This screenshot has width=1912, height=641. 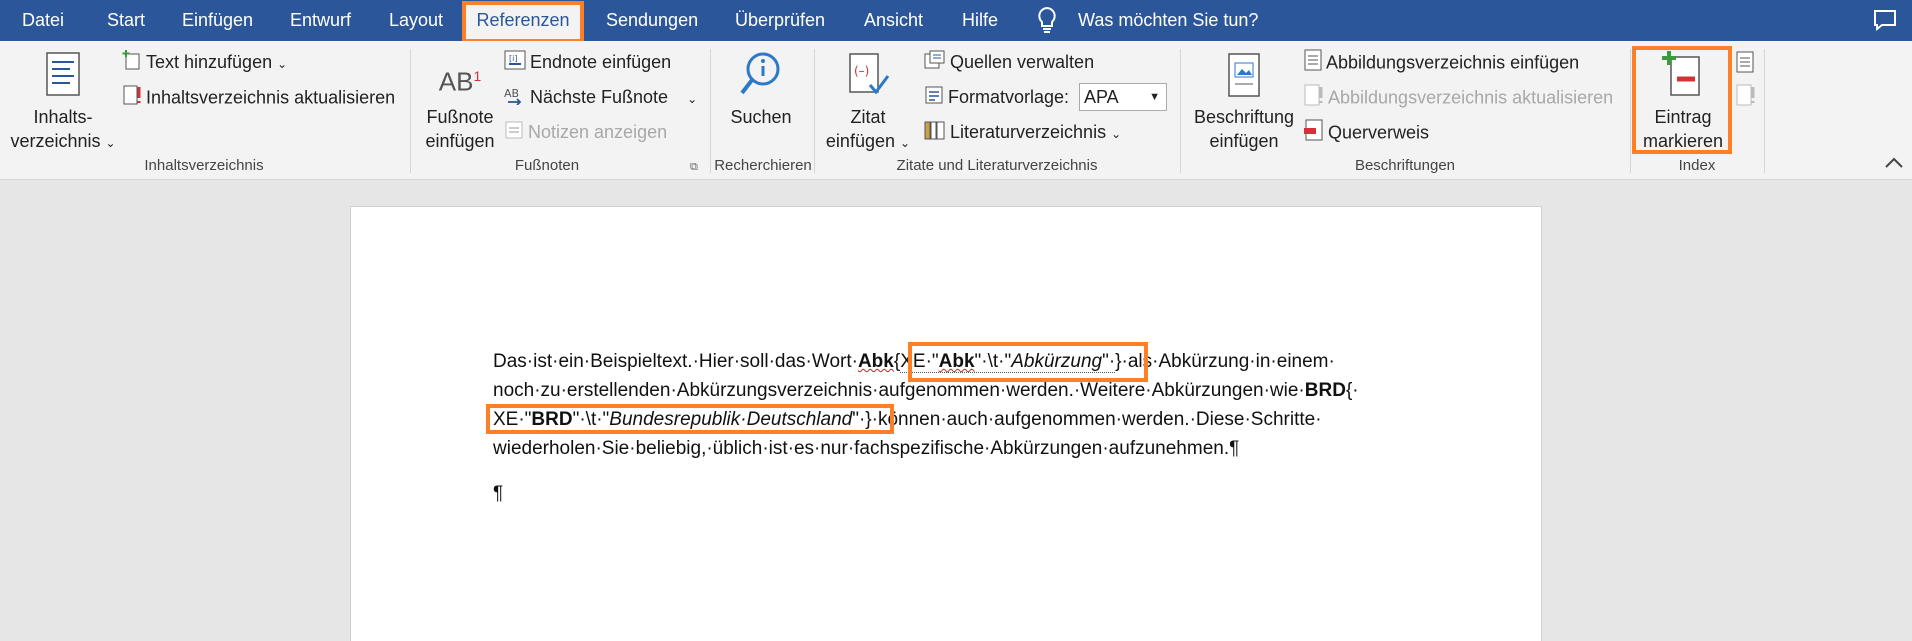 I want to click on toc-icon, so click(x=63, y=78).